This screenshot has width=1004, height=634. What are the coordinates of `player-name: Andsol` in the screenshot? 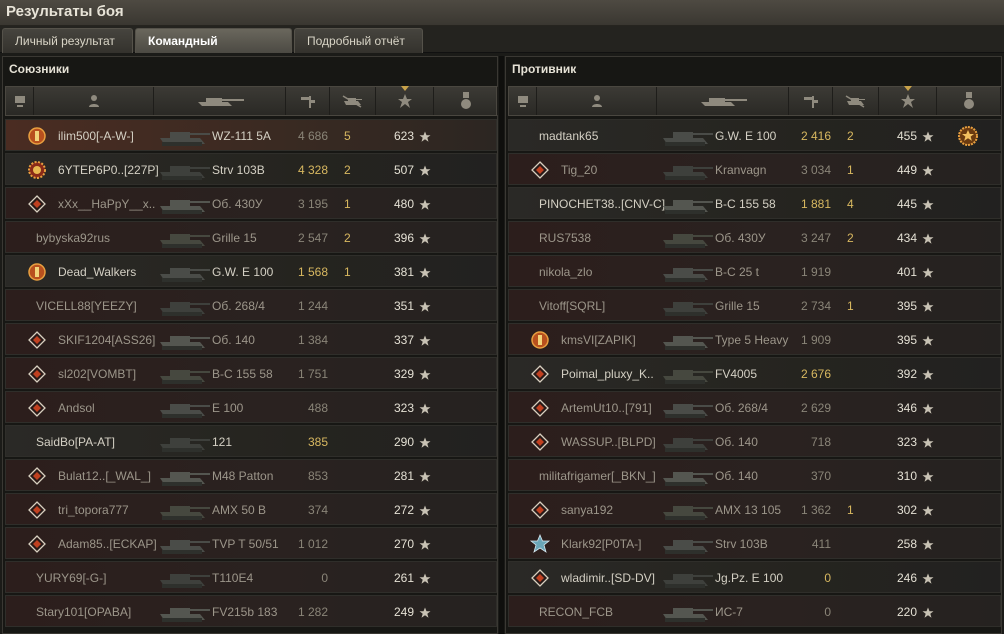 It's located at (76, 408).